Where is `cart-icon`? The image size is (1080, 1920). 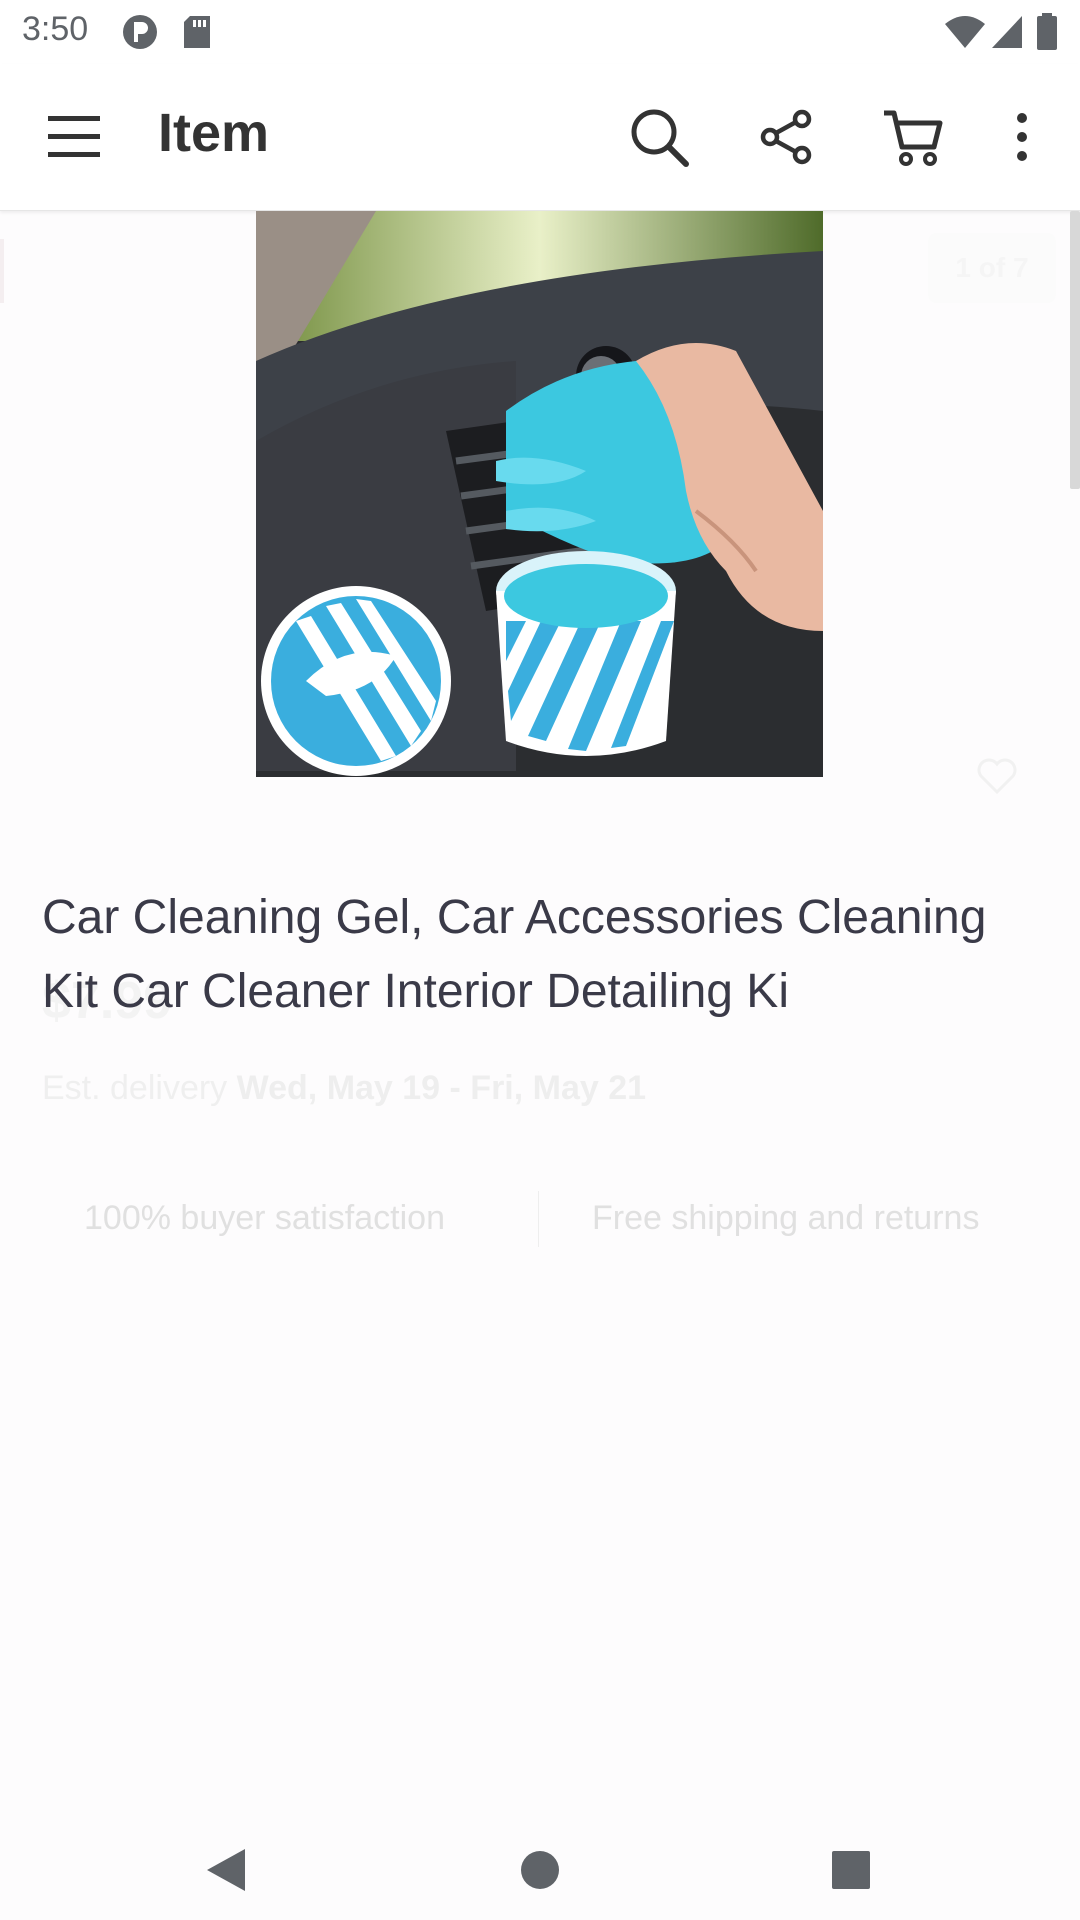 cart-icon is located at coordinates (912, 137).